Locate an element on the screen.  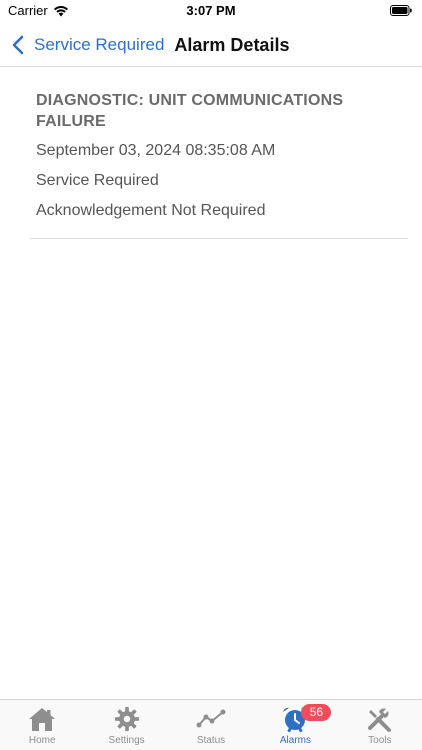
tab-label: Tools is located at coordinates (380, 740).